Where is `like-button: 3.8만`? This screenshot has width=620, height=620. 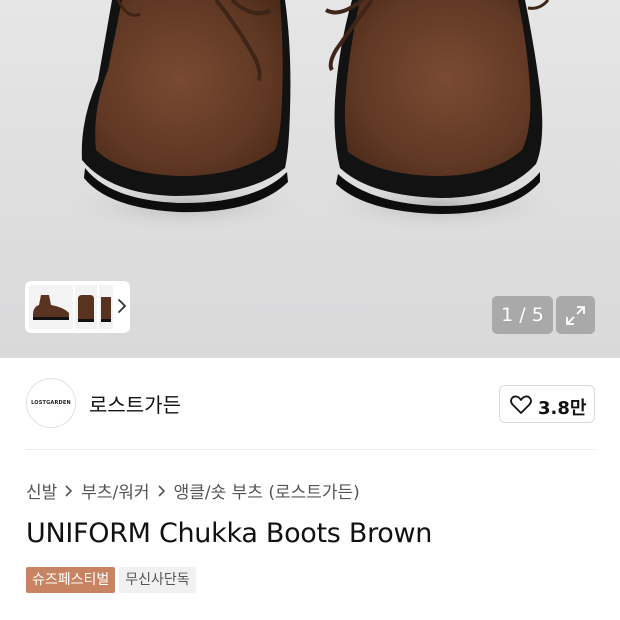 like-button: 3.8만 is located at coordinates (547, 404).